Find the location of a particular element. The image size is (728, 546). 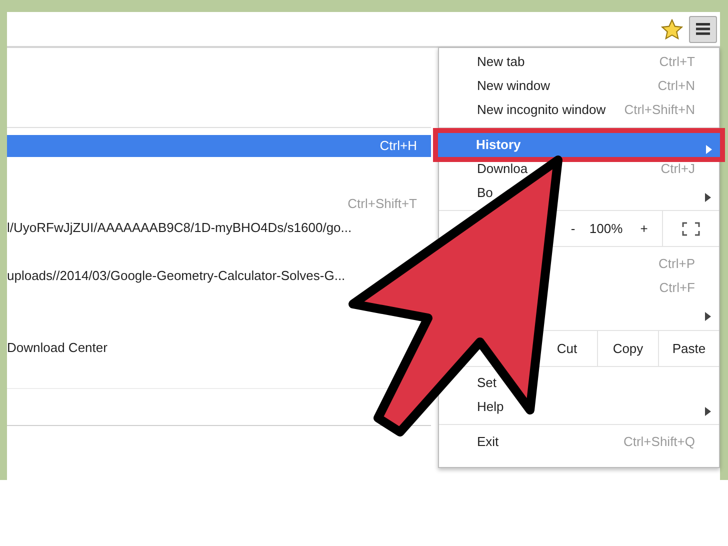

menu-label: Bo is located at coordinates (485, 193).